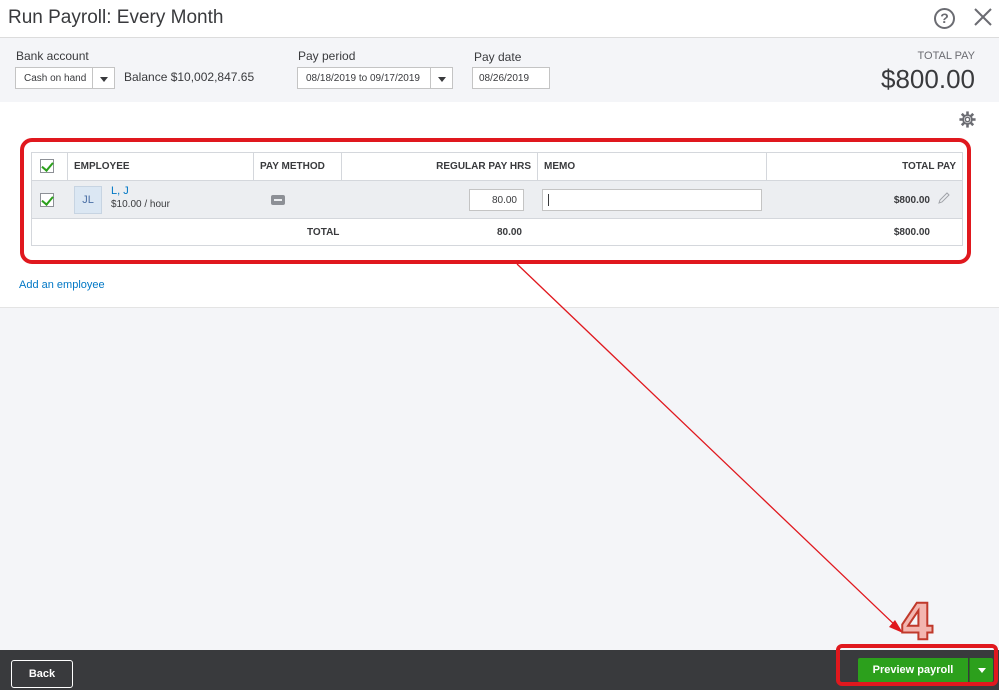 This screenshot has width=999, height=690. I want to click on page-title: Run Payroll: Every Month, so click(116, 17).